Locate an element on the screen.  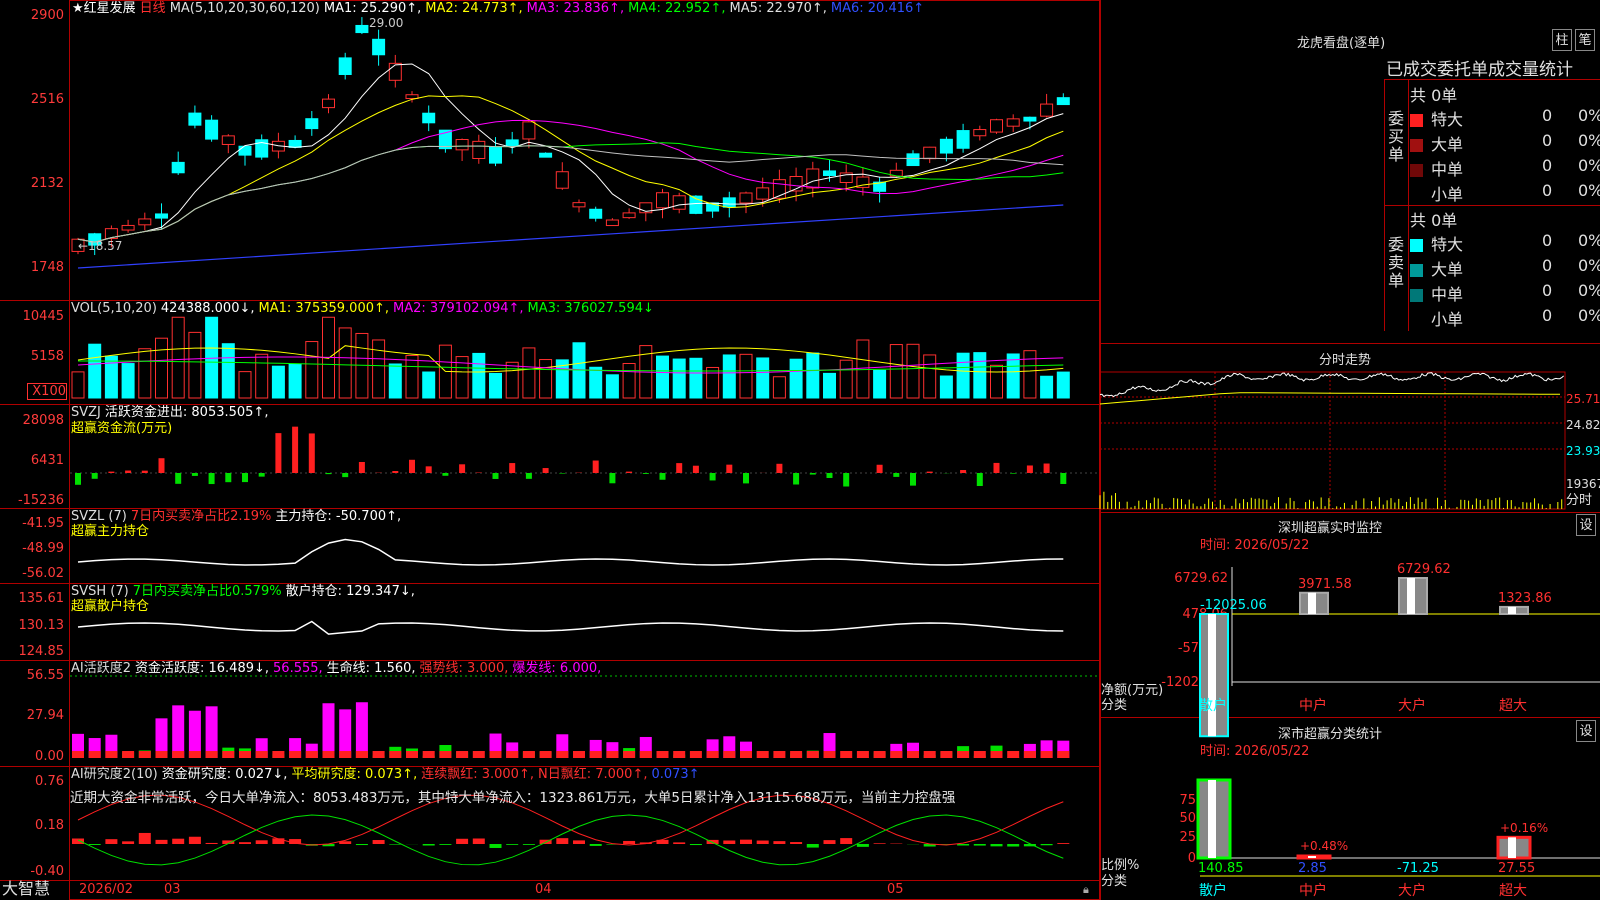
sz-monitor-settings-button: 设 is located at coordinates (1586, 525).